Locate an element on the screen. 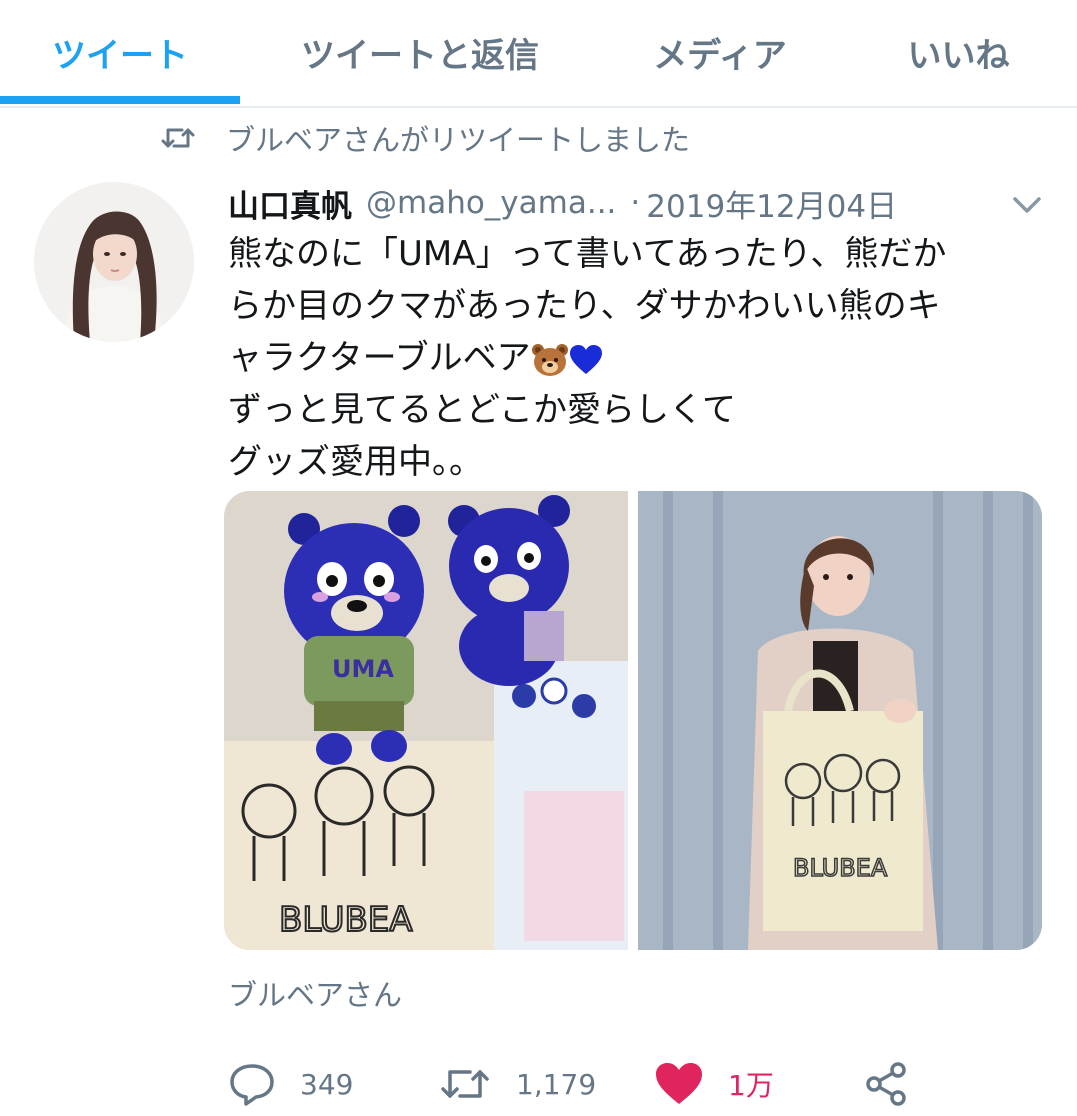  retweet-count: 1,179 is located at coordinates (556, 1084).